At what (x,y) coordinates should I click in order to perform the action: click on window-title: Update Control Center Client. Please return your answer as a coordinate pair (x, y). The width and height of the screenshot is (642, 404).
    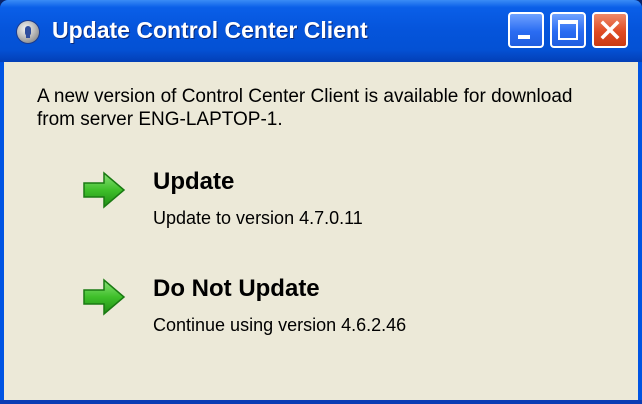
    Looking at the image, I should click on (210, 30).